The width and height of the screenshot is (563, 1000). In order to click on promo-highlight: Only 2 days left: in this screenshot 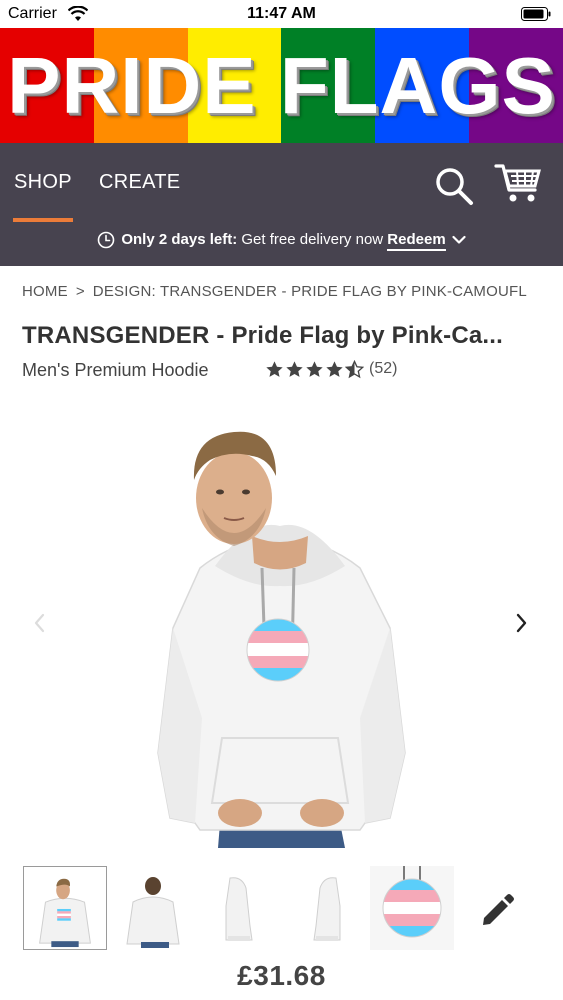, I will do `click(179, 239)`.